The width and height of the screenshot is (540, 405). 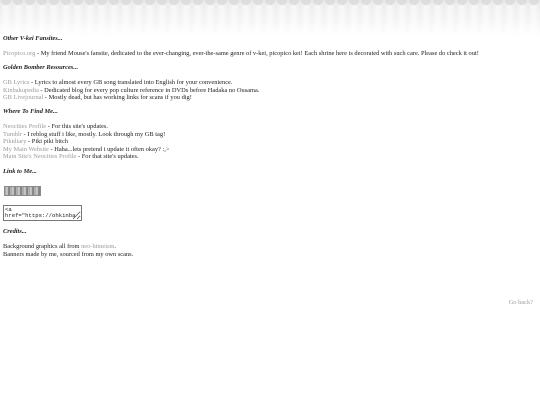 What do you see at coordinates (39, 156) in the screenshot?
I see `main-neocities-link: Main Site's Neocities Profile` at bounding box center [39, 156].